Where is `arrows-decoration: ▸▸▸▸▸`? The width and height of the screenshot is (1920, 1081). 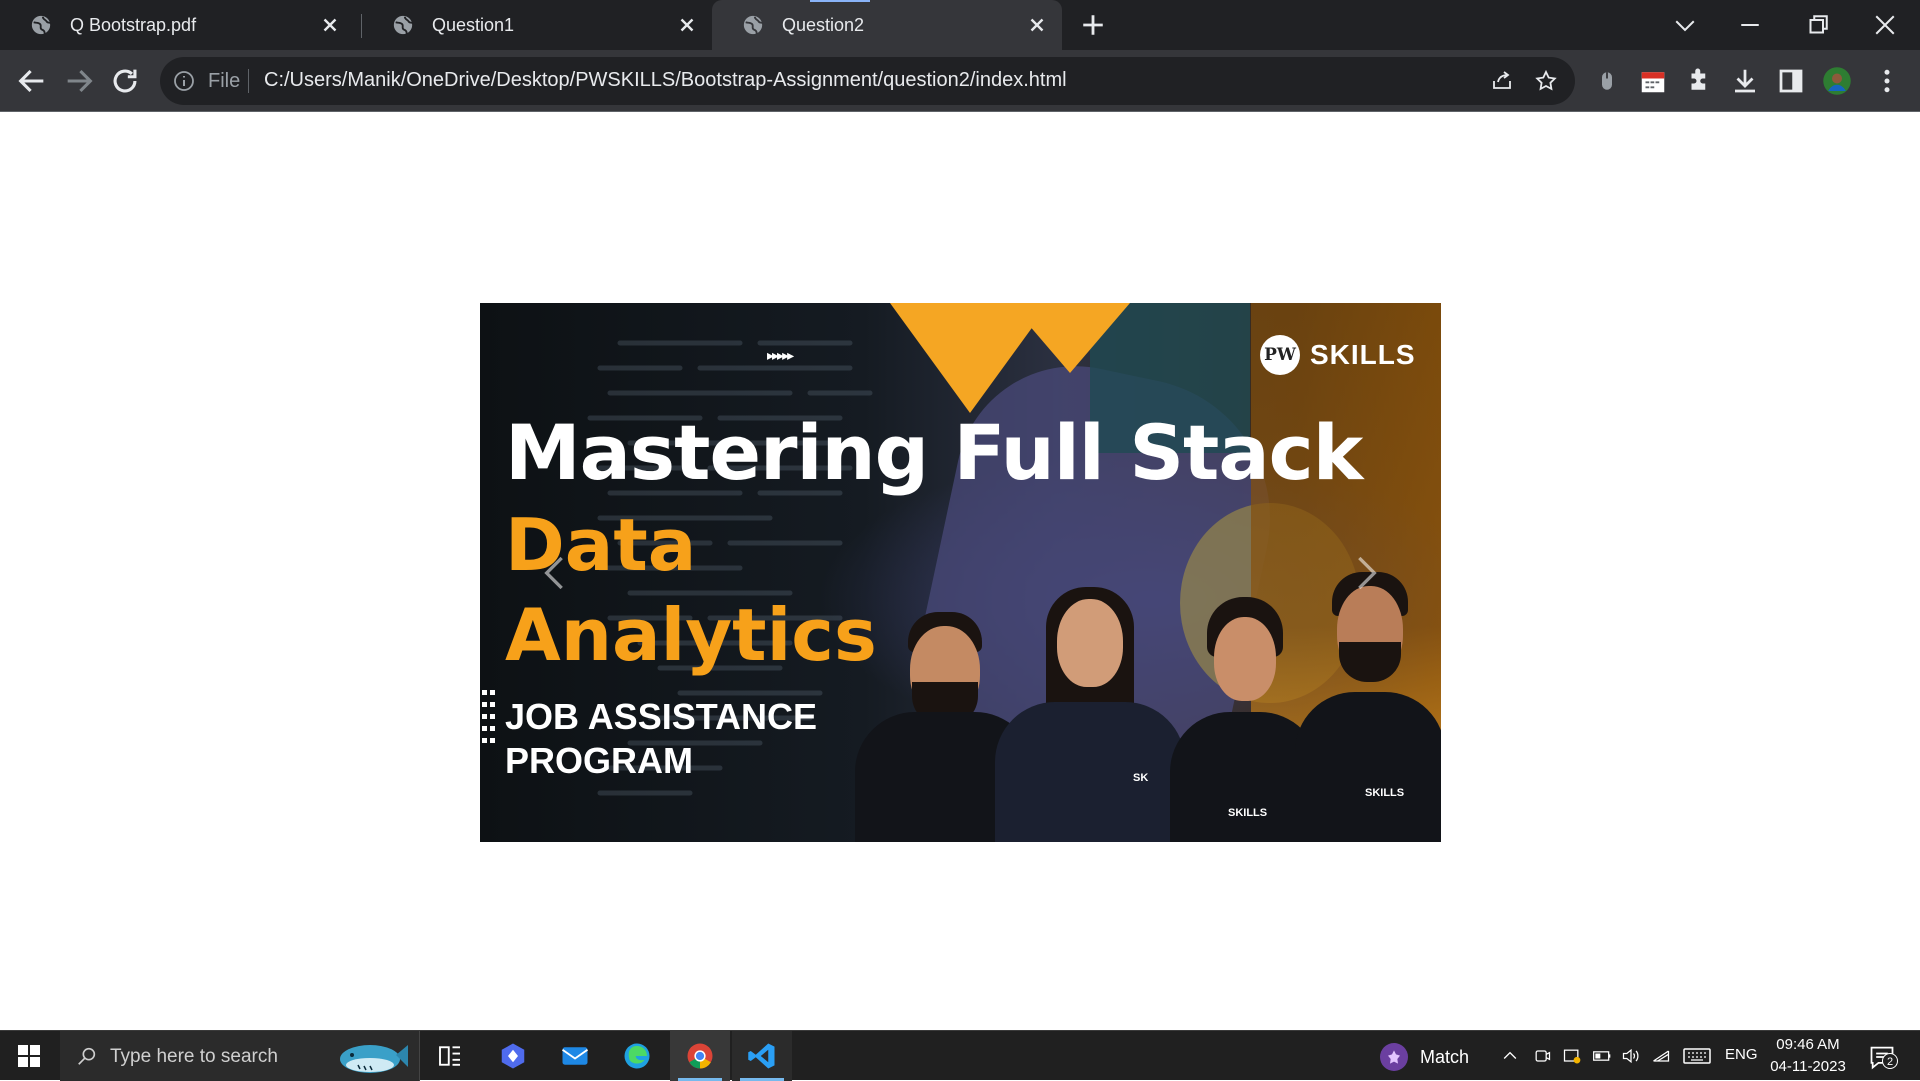
arrows-decoration: ▸▸▸▸▸ is located at coordinates (780, 355).